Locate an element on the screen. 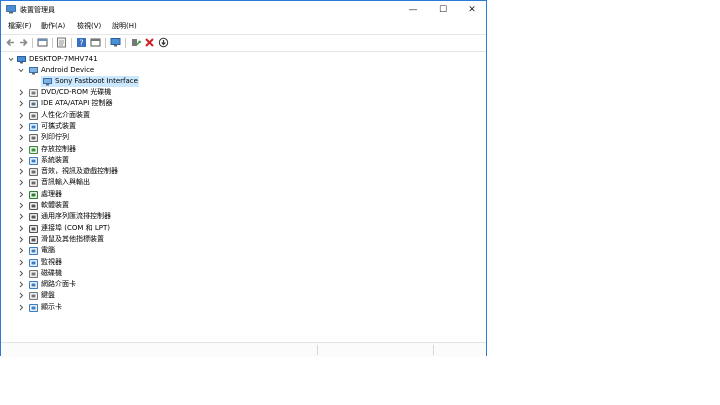 The width and height of the screenshot is (720, 405). category-label: IDE ATA/ATAPI 控制器 is located at coordinates (77, 103).